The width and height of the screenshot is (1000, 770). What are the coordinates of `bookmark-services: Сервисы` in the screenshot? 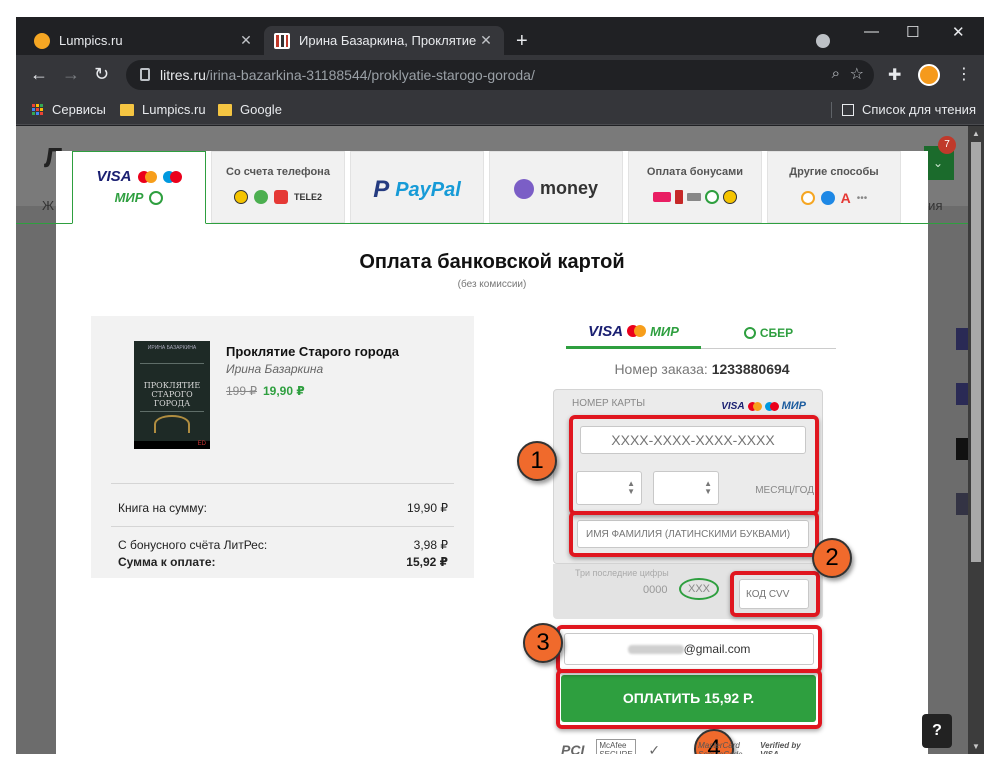 It's located at (69, 109).